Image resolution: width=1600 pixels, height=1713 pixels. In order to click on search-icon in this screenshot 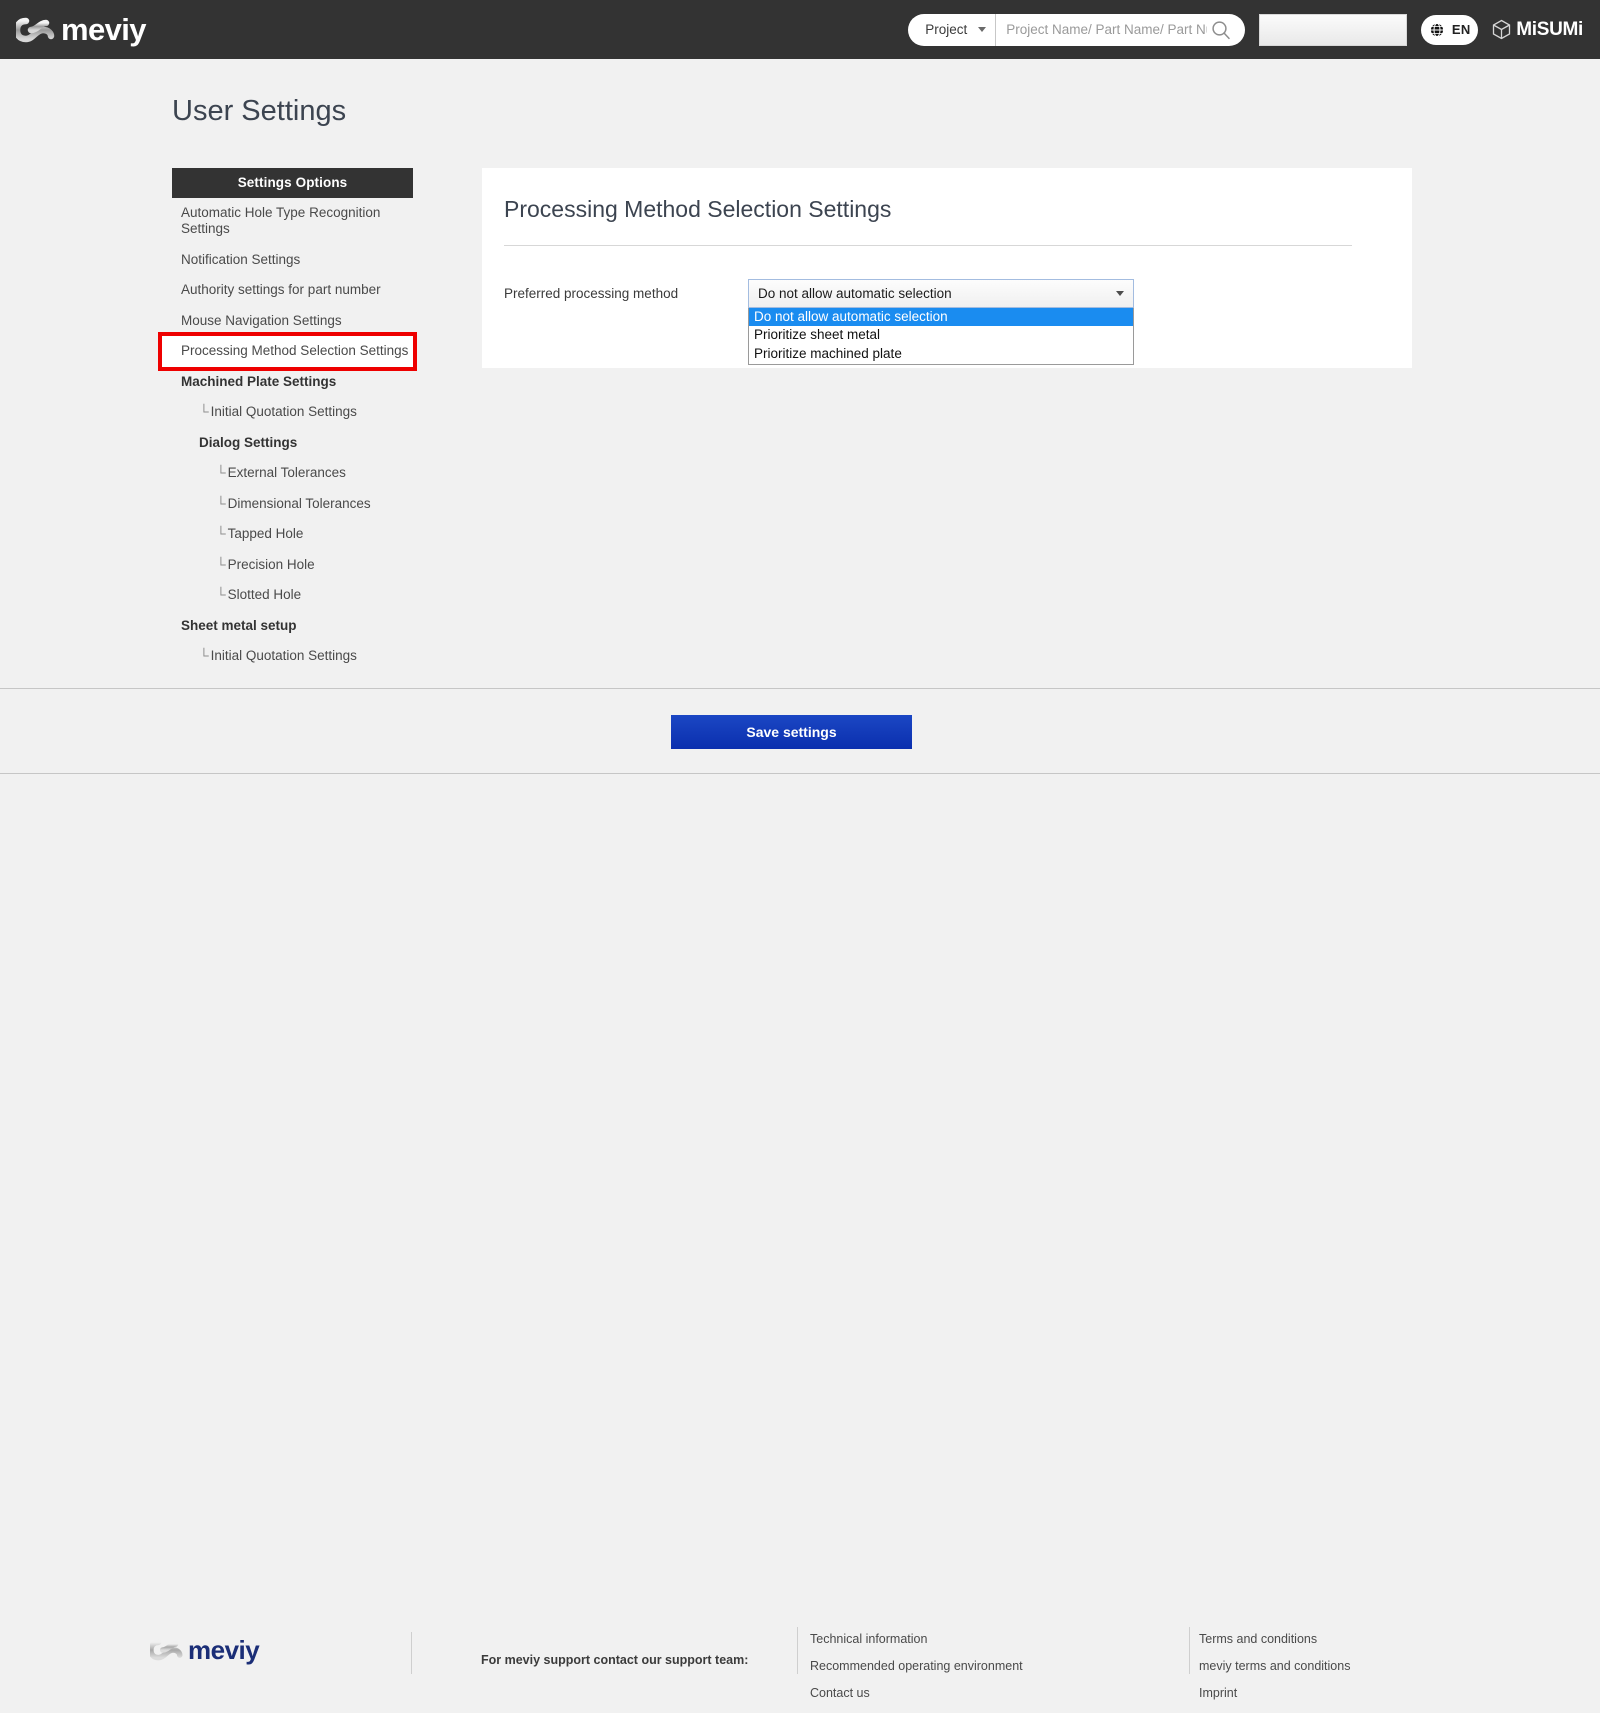, I will do `click(1221, 29)`.